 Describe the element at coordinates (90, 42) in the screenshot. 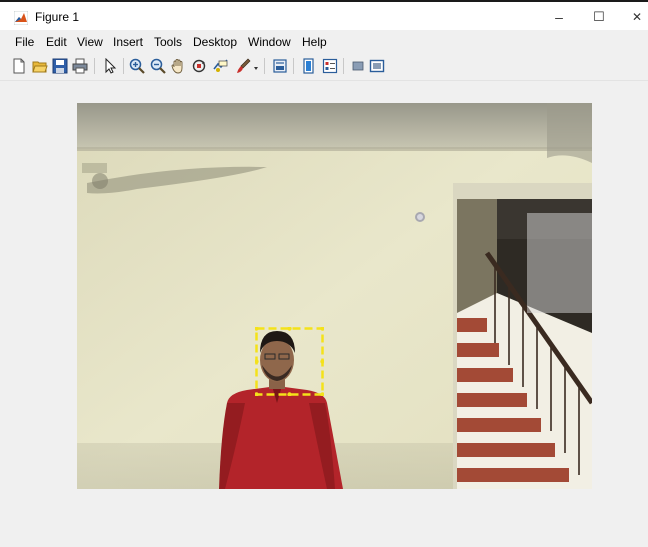

I see `menu-view: View` at that location.